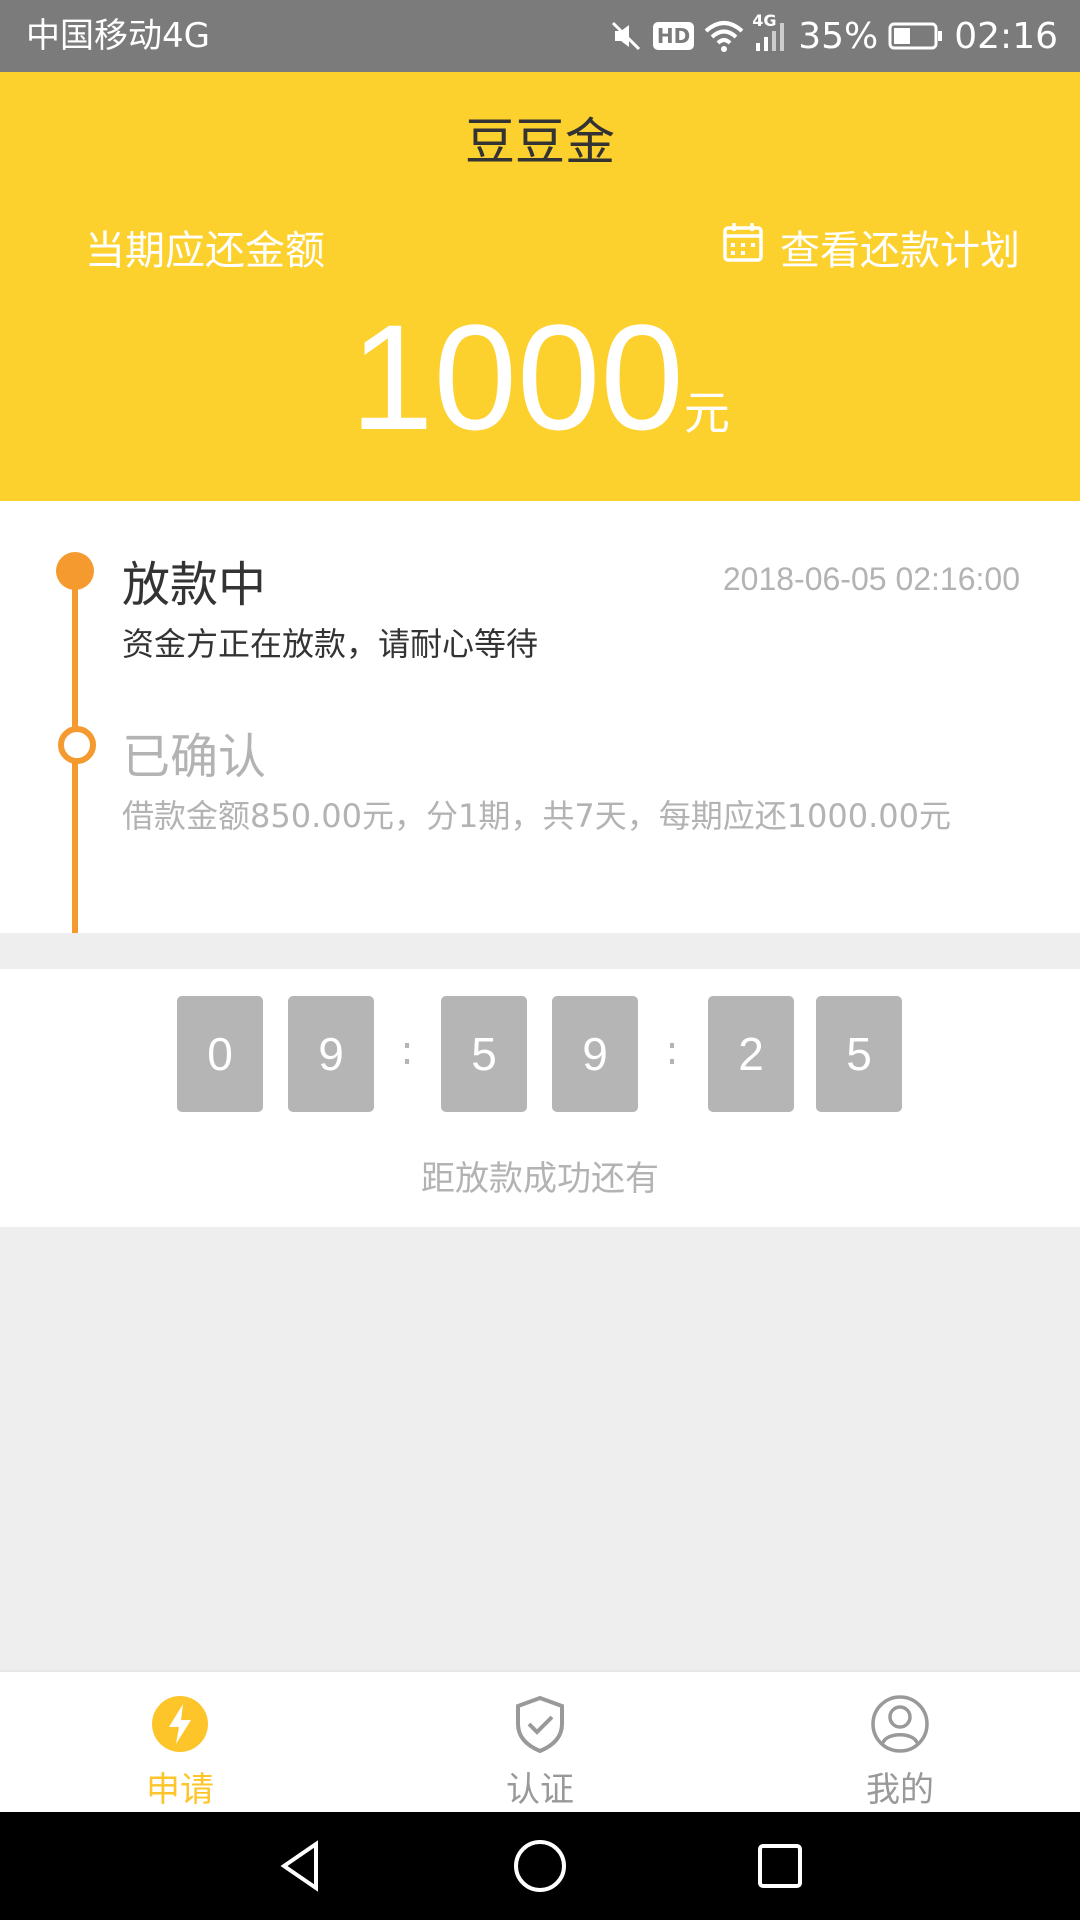 The height and width of the screenshot is (1920, 1080). What do you see at coordinates (900, 1724) in the screenshot?
I see `user-icon` at bounding box center [900, 1724].